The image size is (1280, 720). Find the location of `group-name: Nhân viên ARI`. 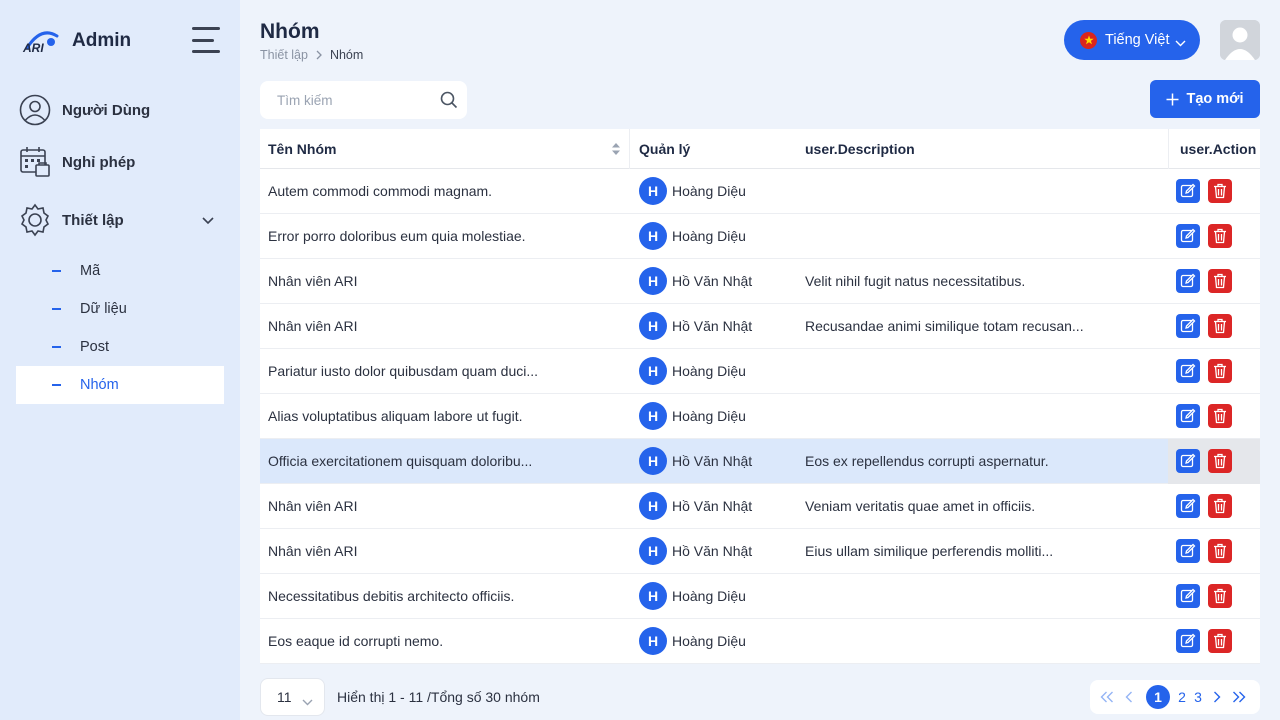

group-name: Nhân viên ARI is located at coordinates (313, 551).